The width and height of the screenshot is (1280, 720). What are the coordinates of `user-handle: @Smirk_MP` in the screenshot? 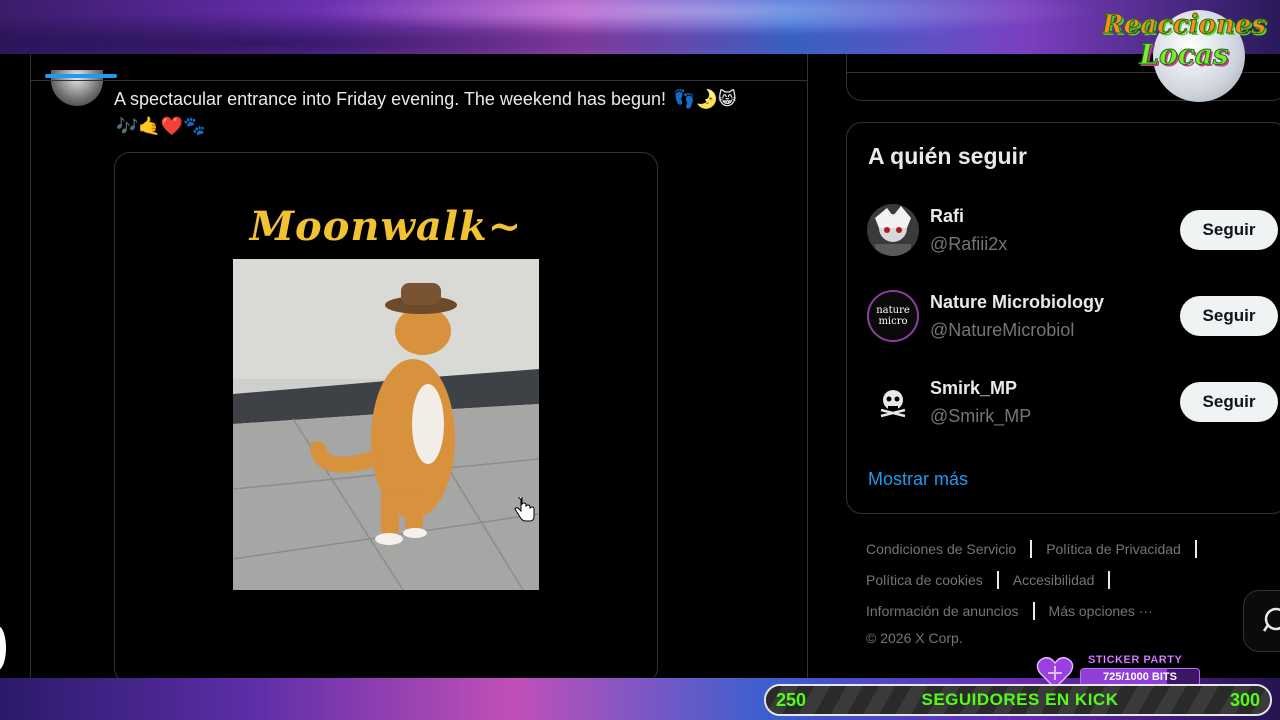 It's located at (980, 416).